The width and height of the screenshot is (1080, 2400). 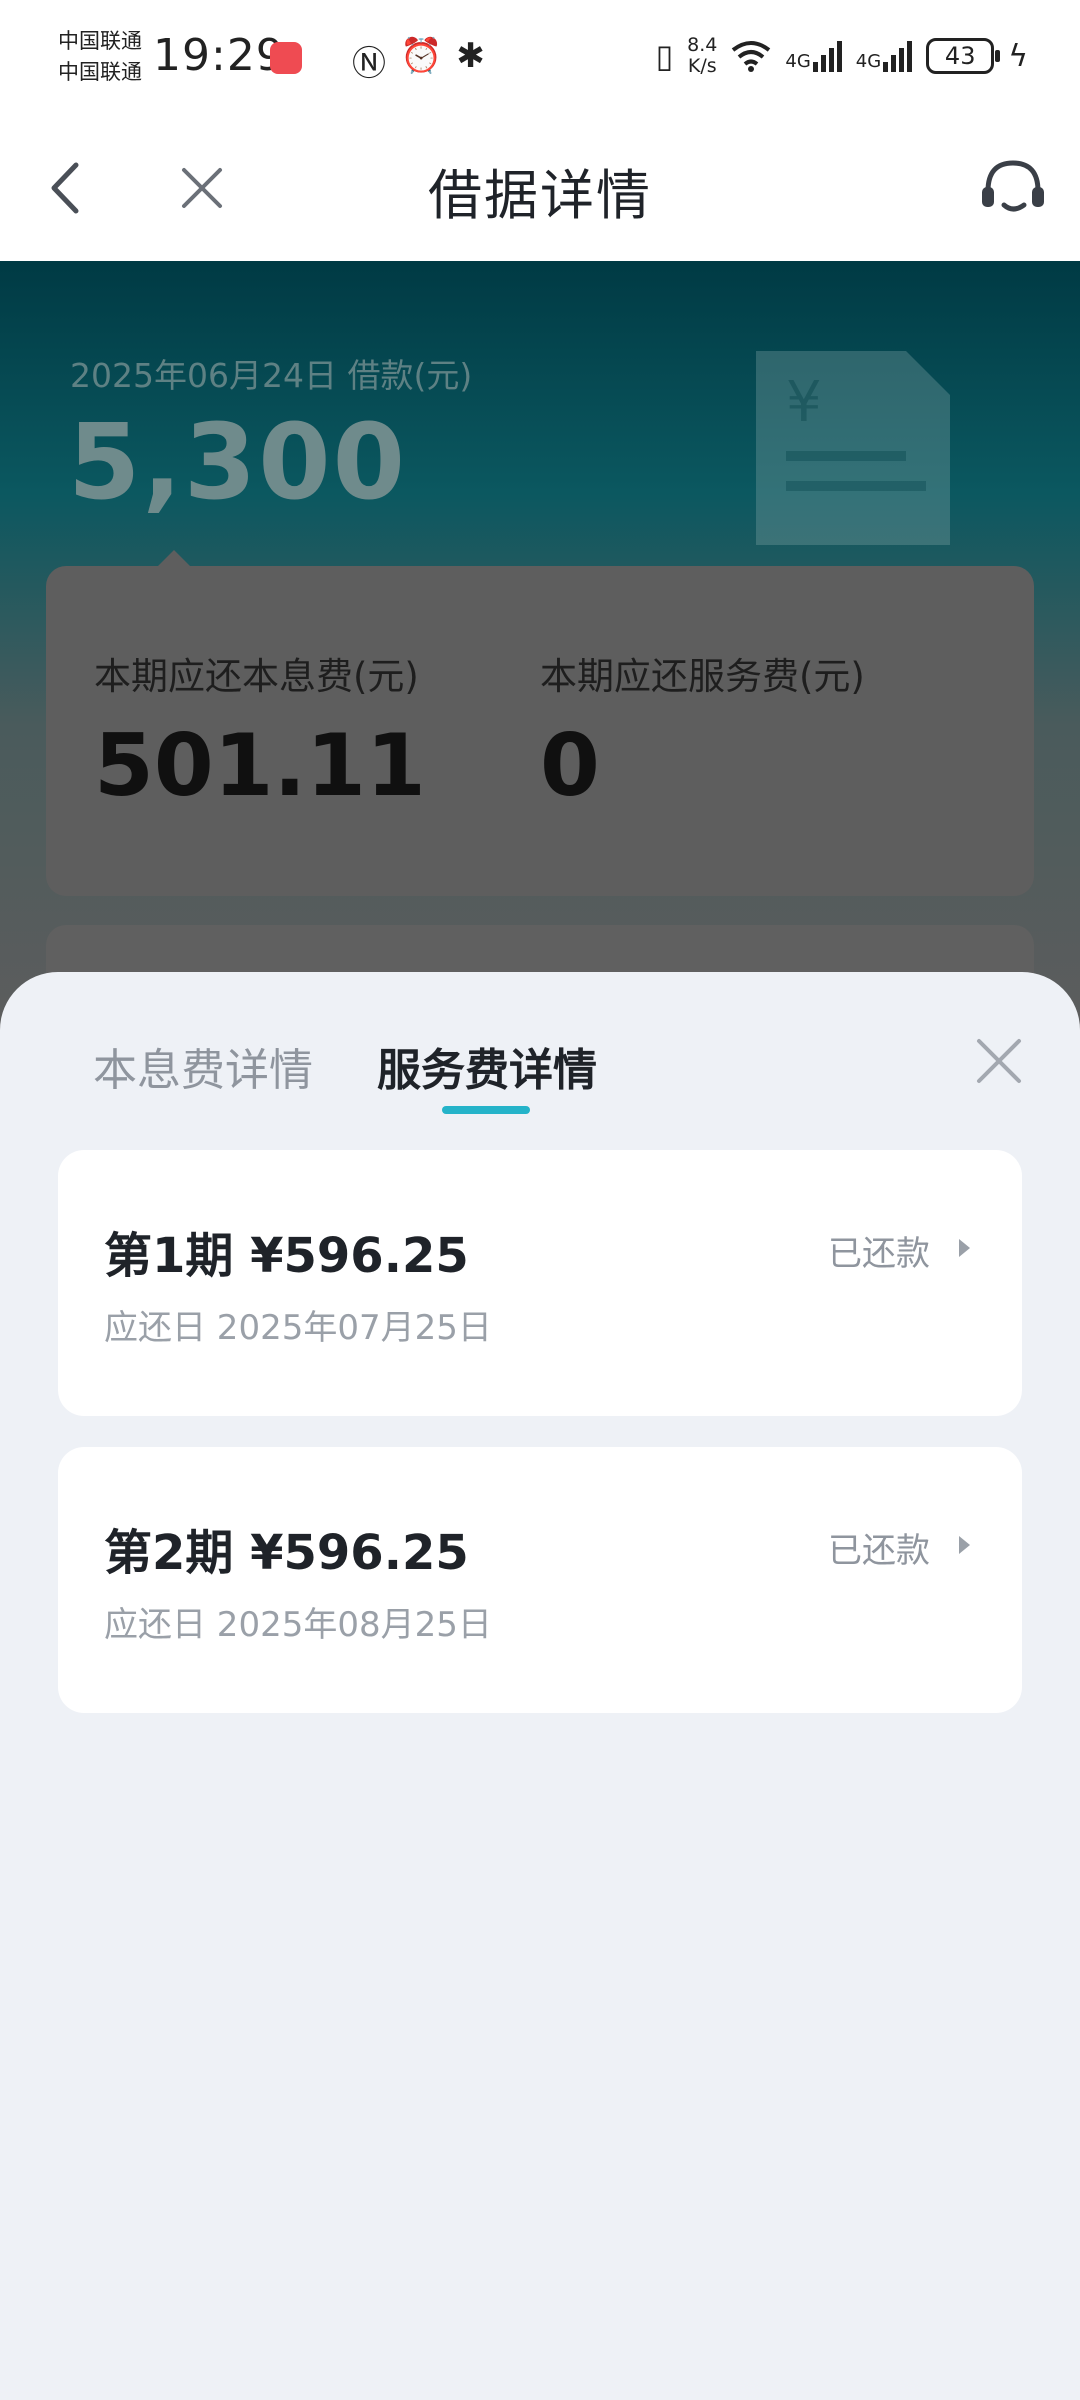 What do you see at coordinates (487, 1066) in the screenshot?
I see `tab-service-fee: 服务费详情` at bounding box center [487, 1066].